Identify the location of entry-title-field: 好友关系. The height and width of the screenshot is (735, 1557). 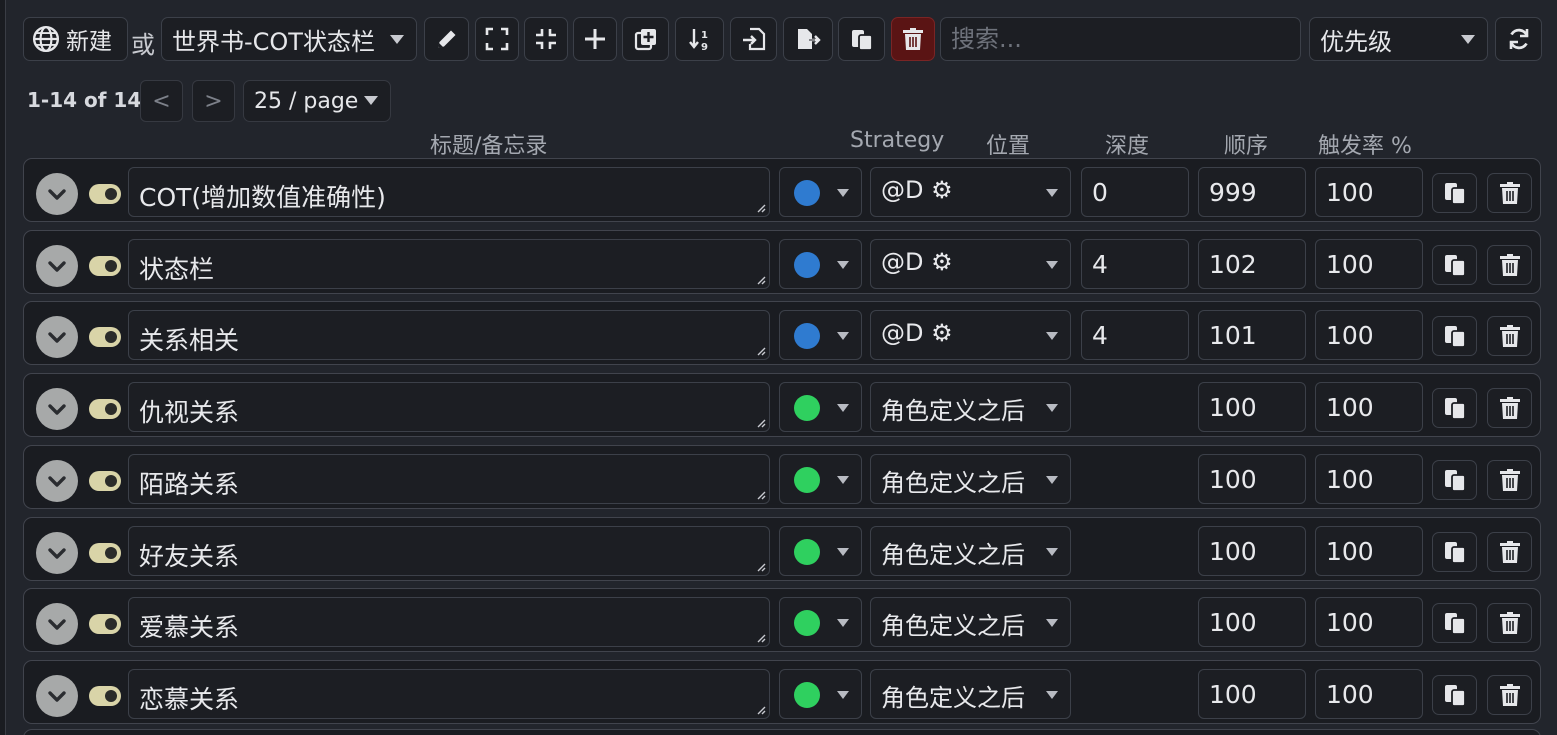
(449, 551).